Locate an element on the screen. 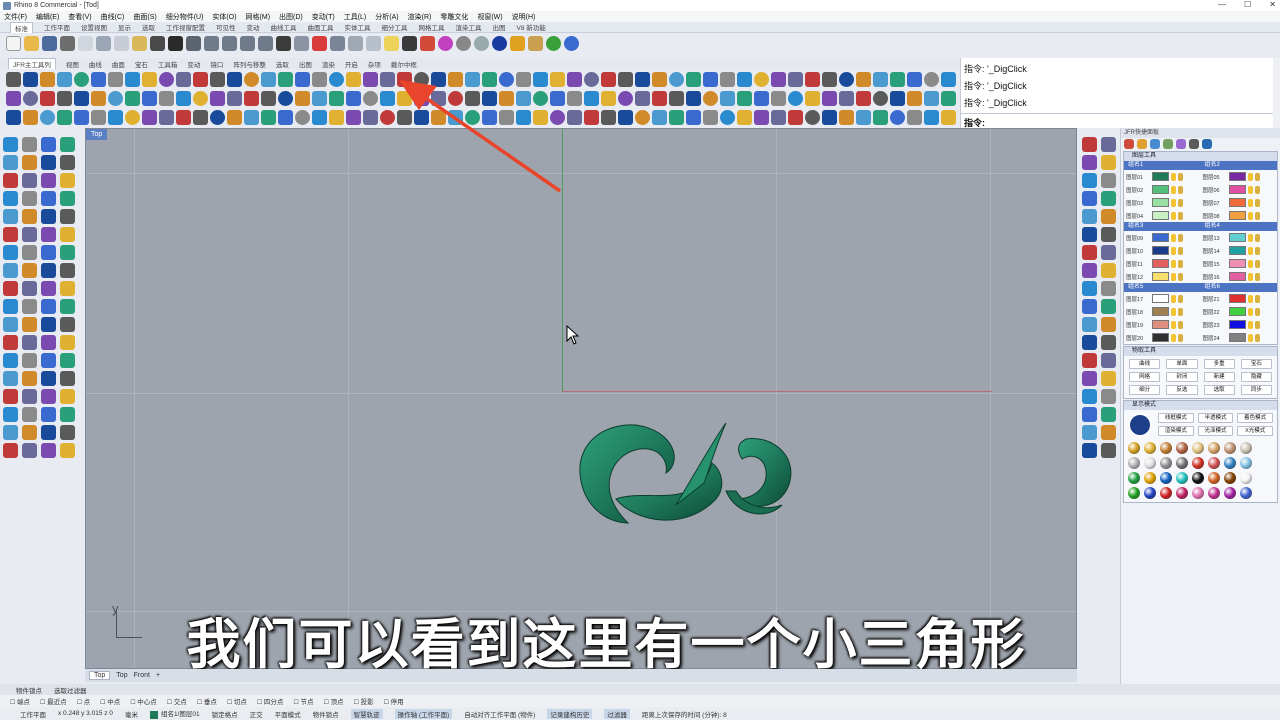 The image size is (1280, 720). layer-row: 图层01 is located at coordinates (1162, 176).